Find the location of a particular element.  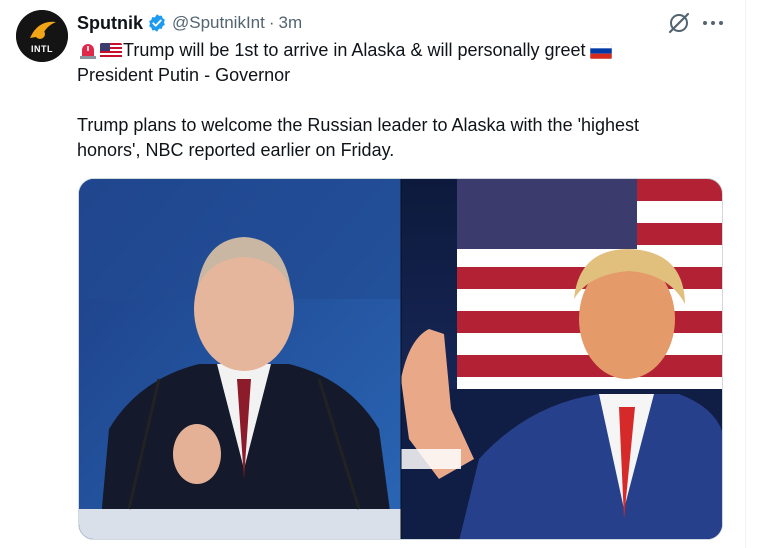

author-name: Sputnik is located at coordinates (110, 23).